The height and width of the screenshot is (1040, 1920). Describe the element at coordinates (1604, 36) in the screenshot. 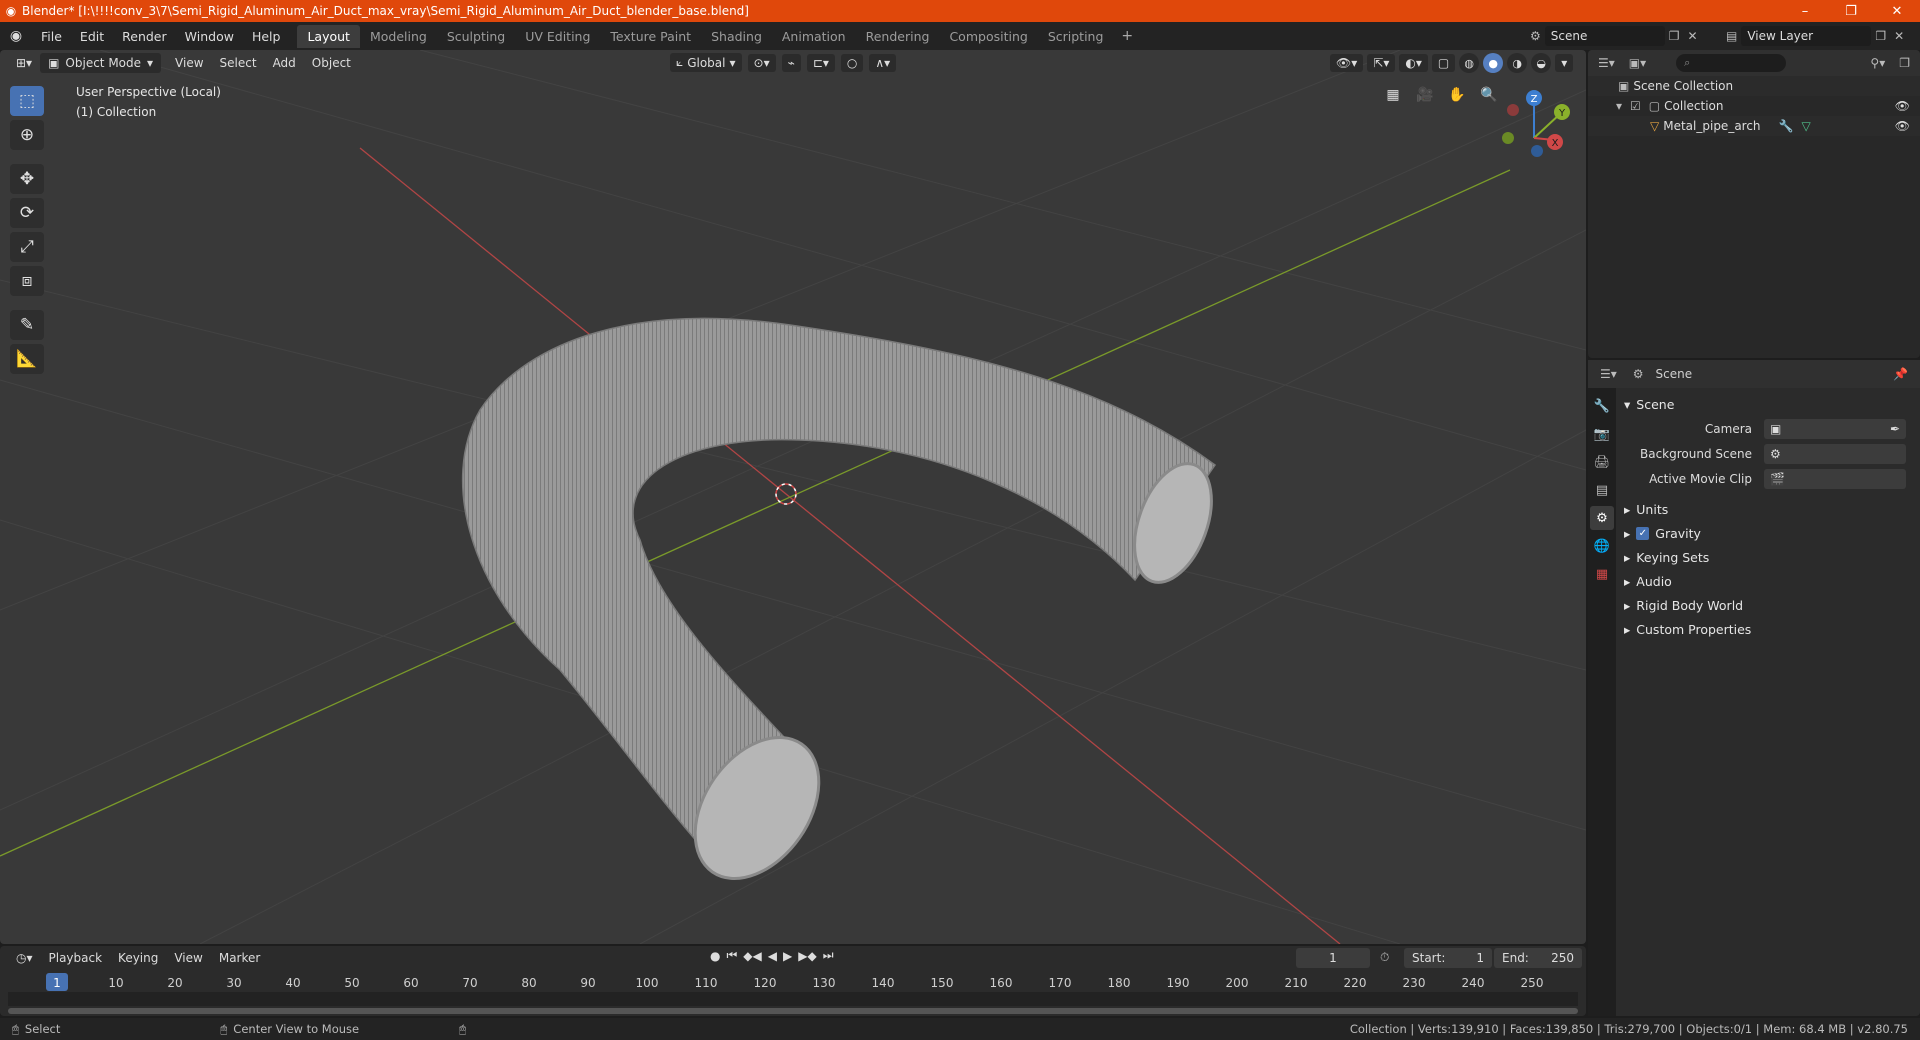

I see `scene-name-field: Scene` at that location.